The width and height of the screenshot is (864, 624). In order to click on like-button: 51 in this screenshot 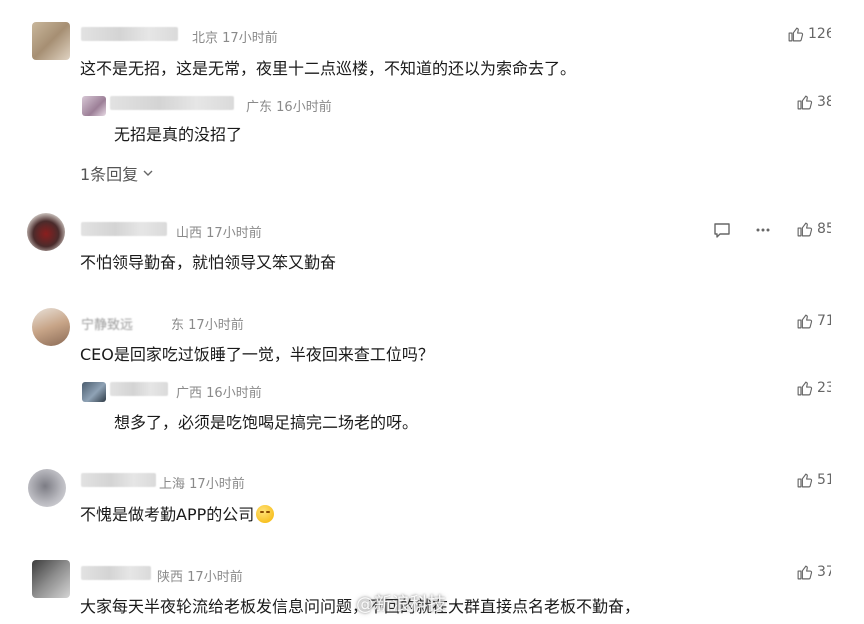, I will do `click(813, 480)`.